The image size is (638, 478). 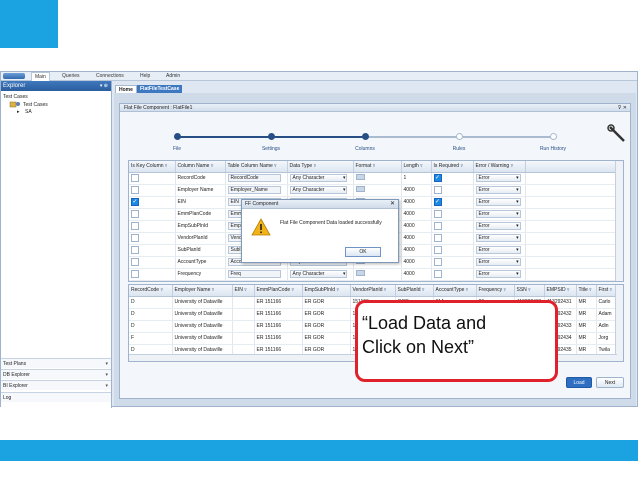 I want to click on tree-sa: SA, so click(x=28, y=112).